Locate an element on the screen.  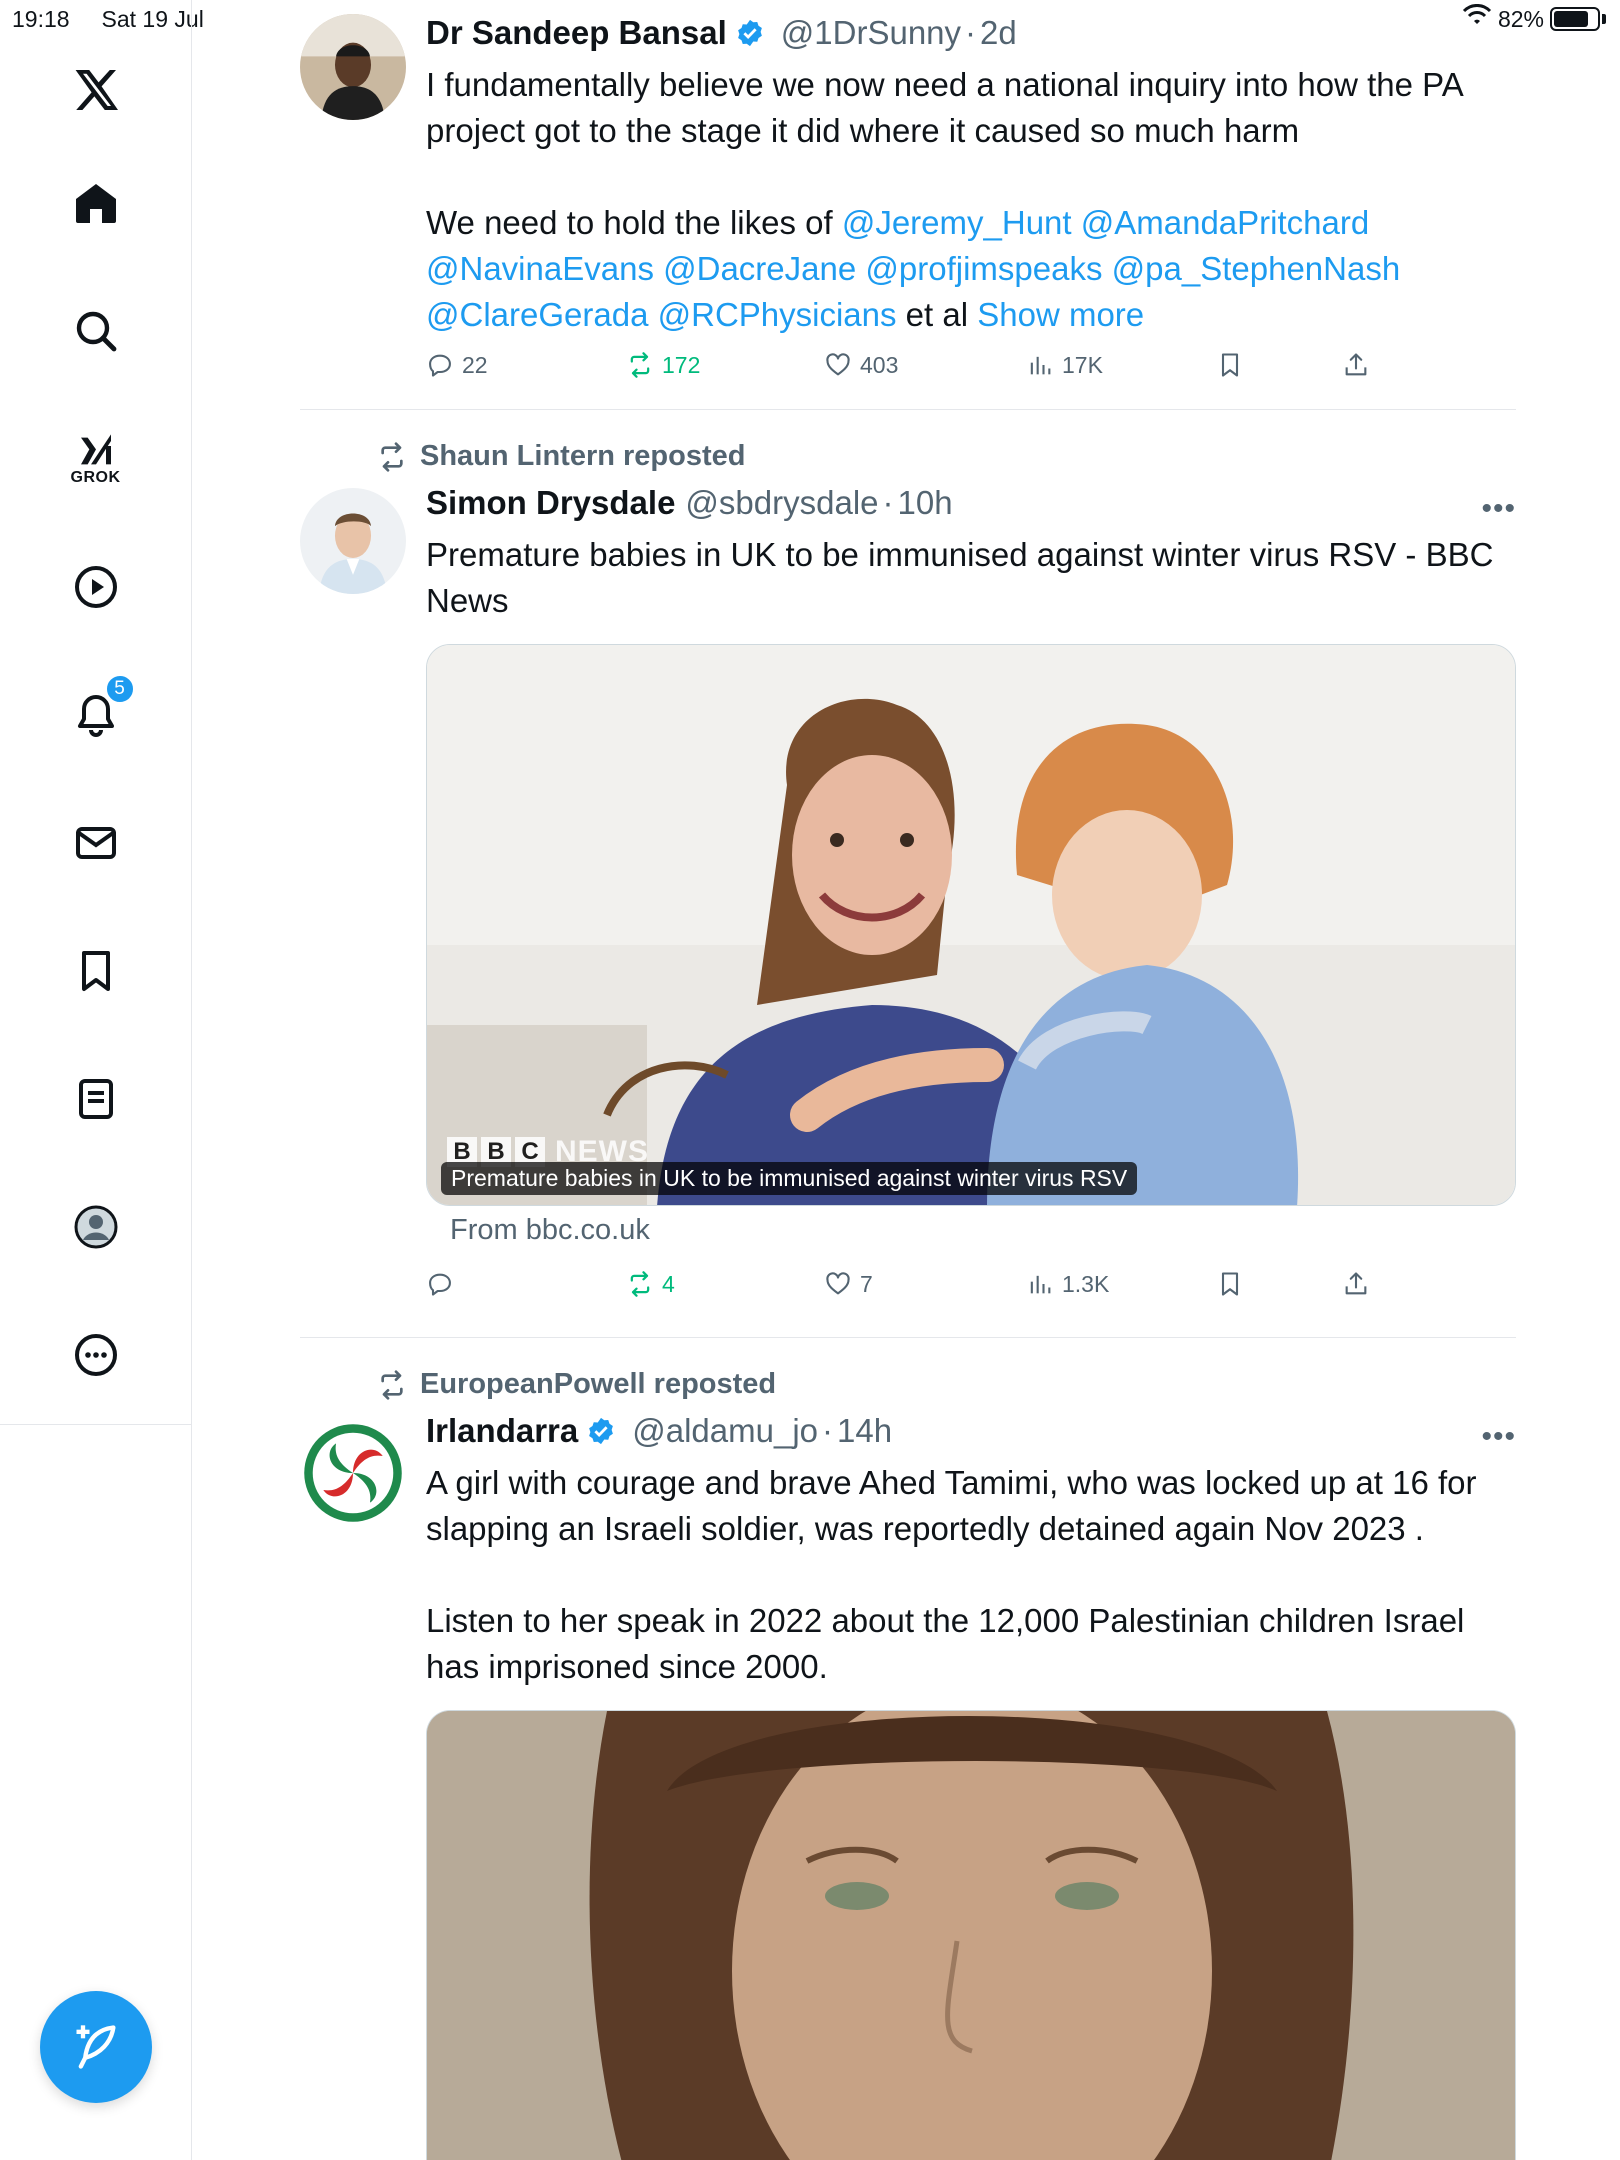
reply-icon is located at coordinates (440, 365).